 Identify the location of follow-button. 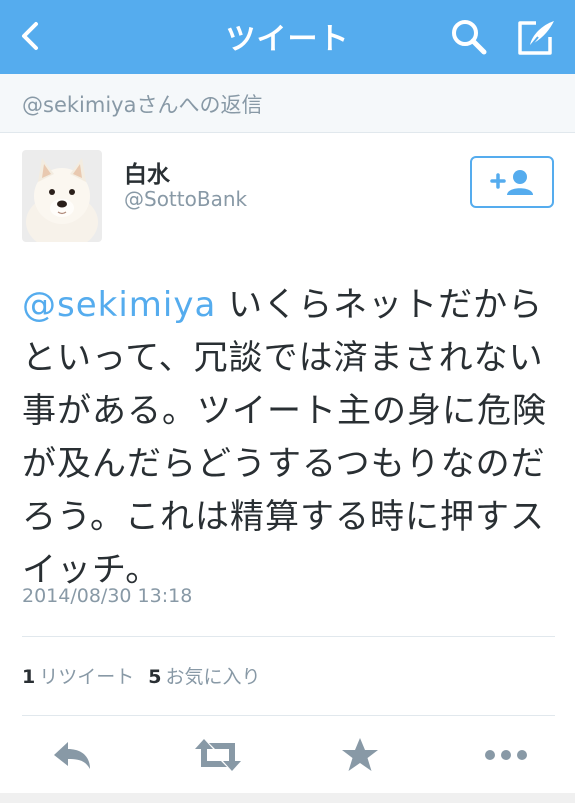
(512, 182).